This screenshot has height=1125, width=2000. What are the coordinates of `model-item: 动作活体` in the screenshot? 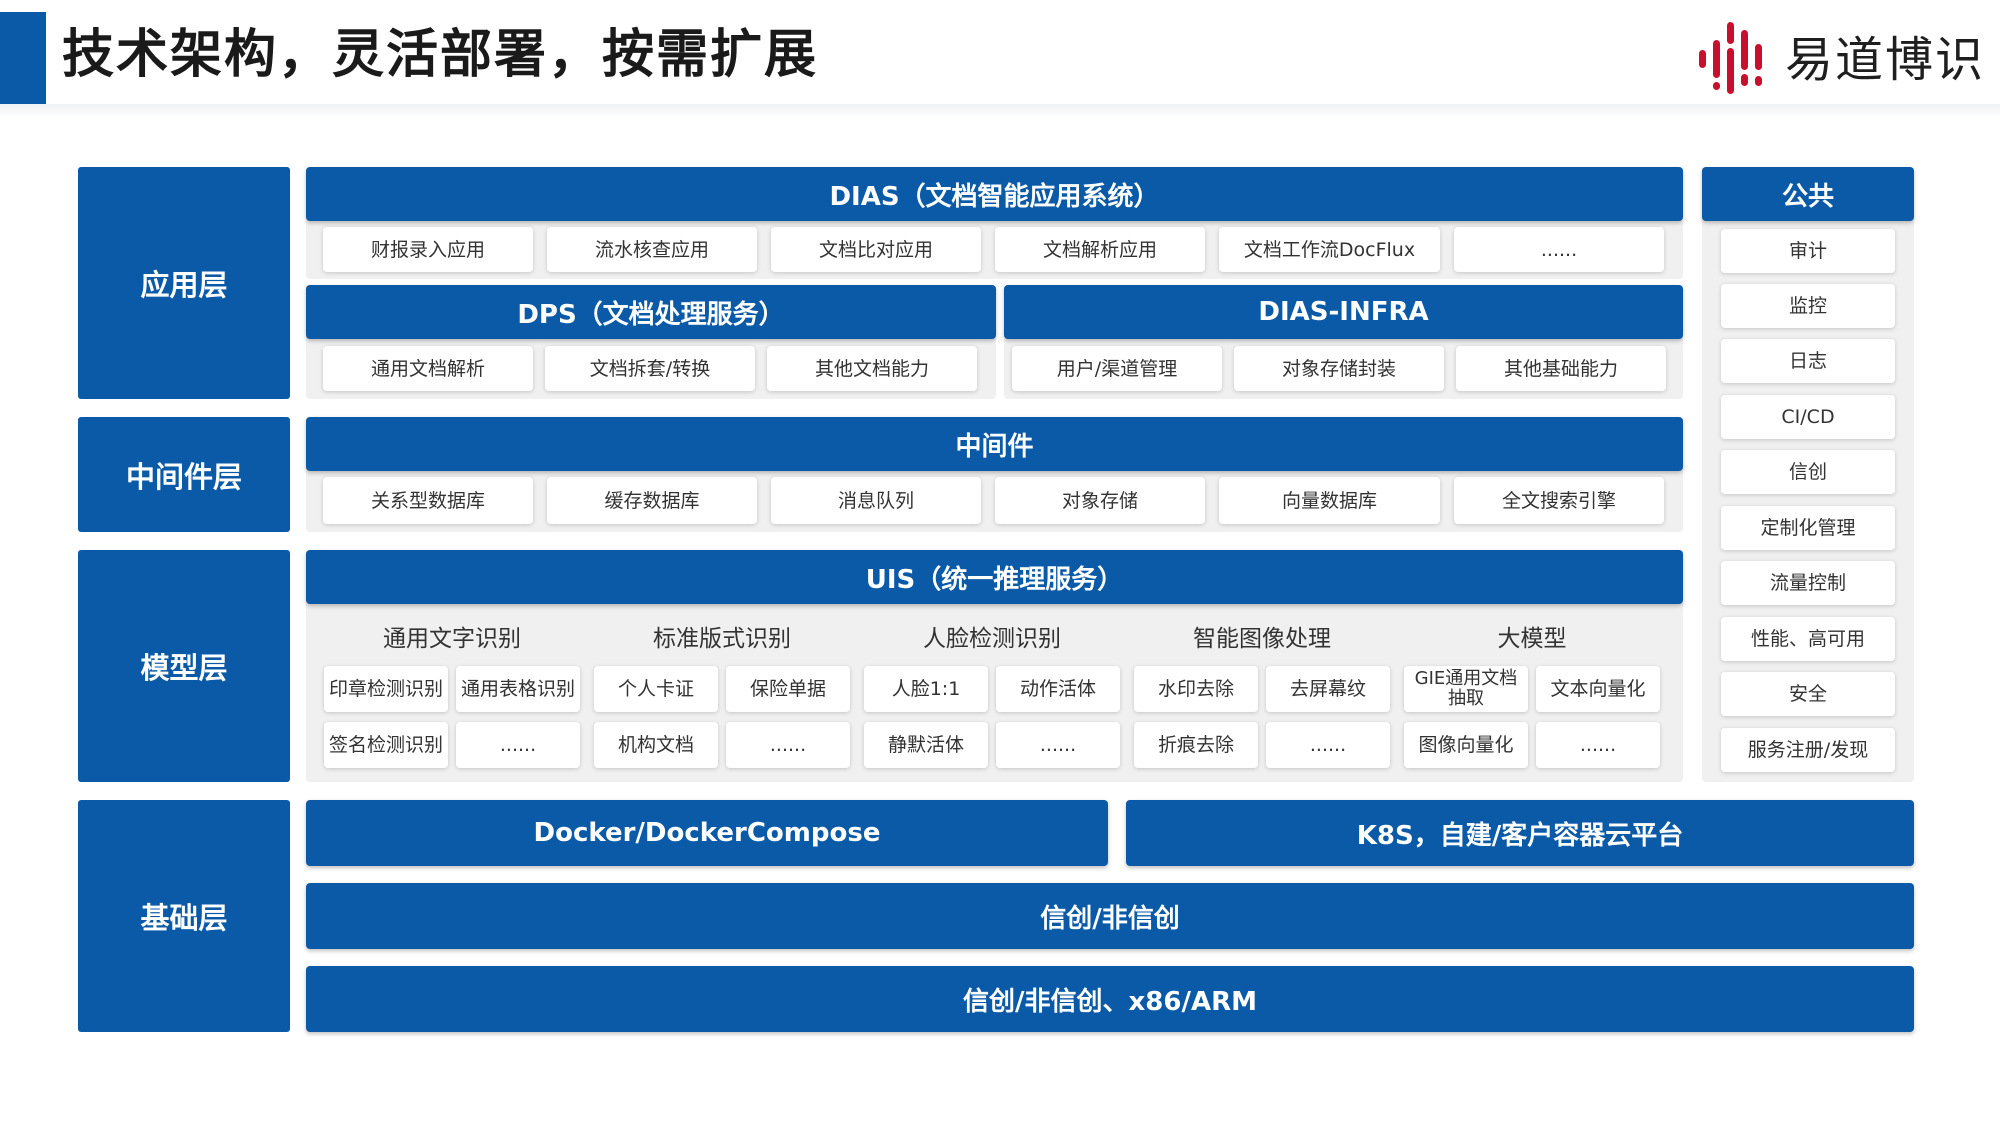 It's located at (1058, 689).